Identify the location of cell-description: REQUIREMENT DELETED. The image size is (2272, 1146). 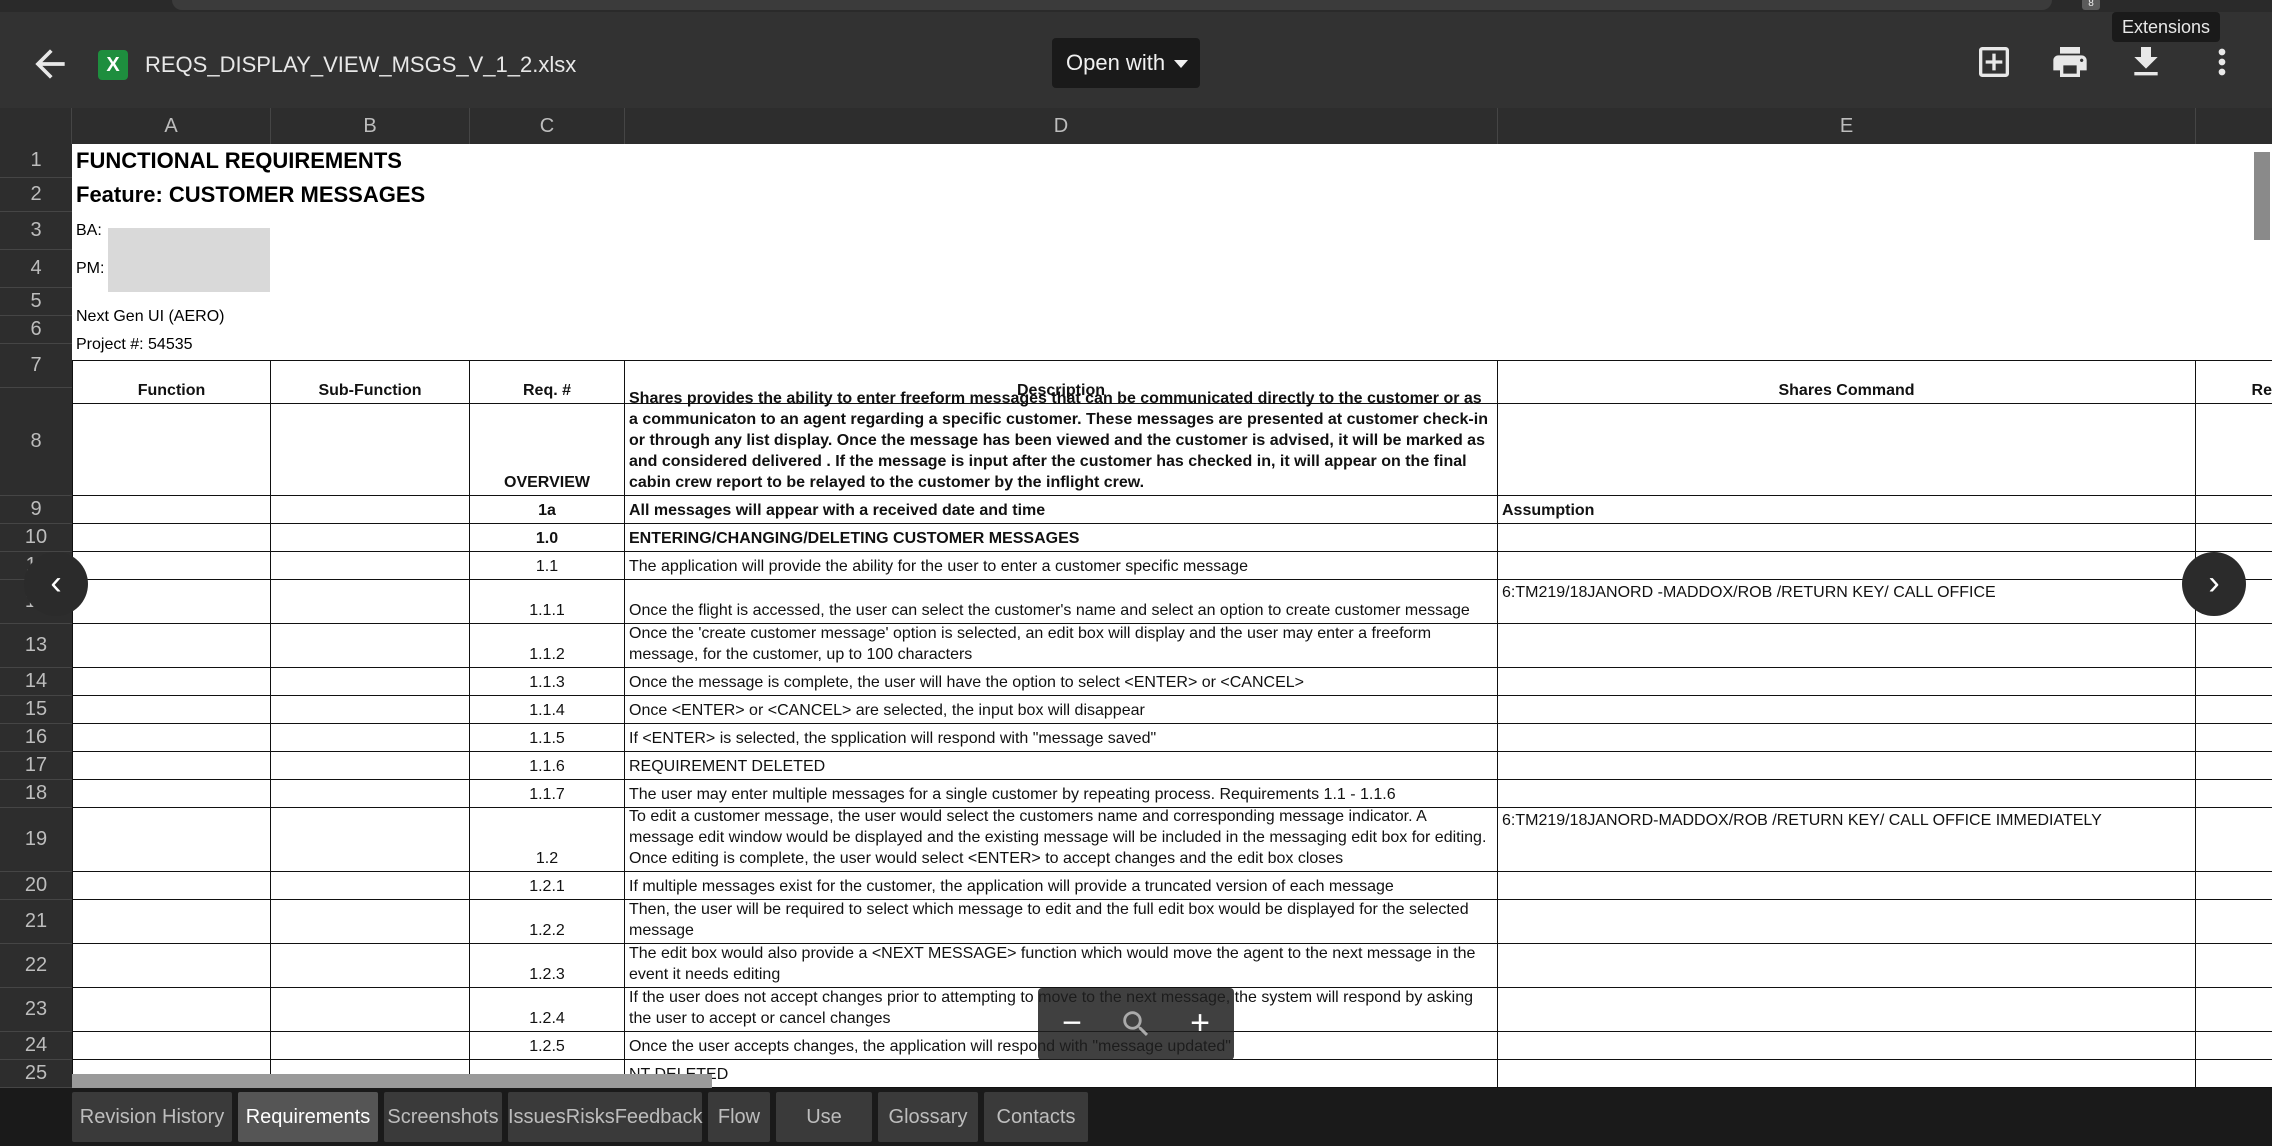
(1061, 766).